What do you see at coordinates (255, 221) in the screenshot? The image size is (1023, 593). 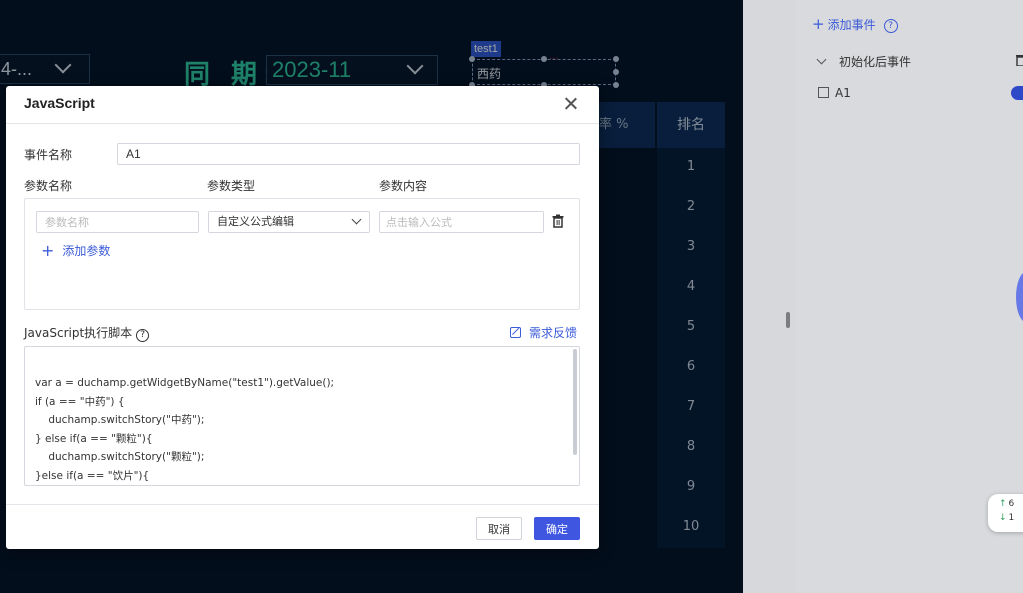 I see `param-type-value: 自定义公式编辑` at bounding box center [255, 221].